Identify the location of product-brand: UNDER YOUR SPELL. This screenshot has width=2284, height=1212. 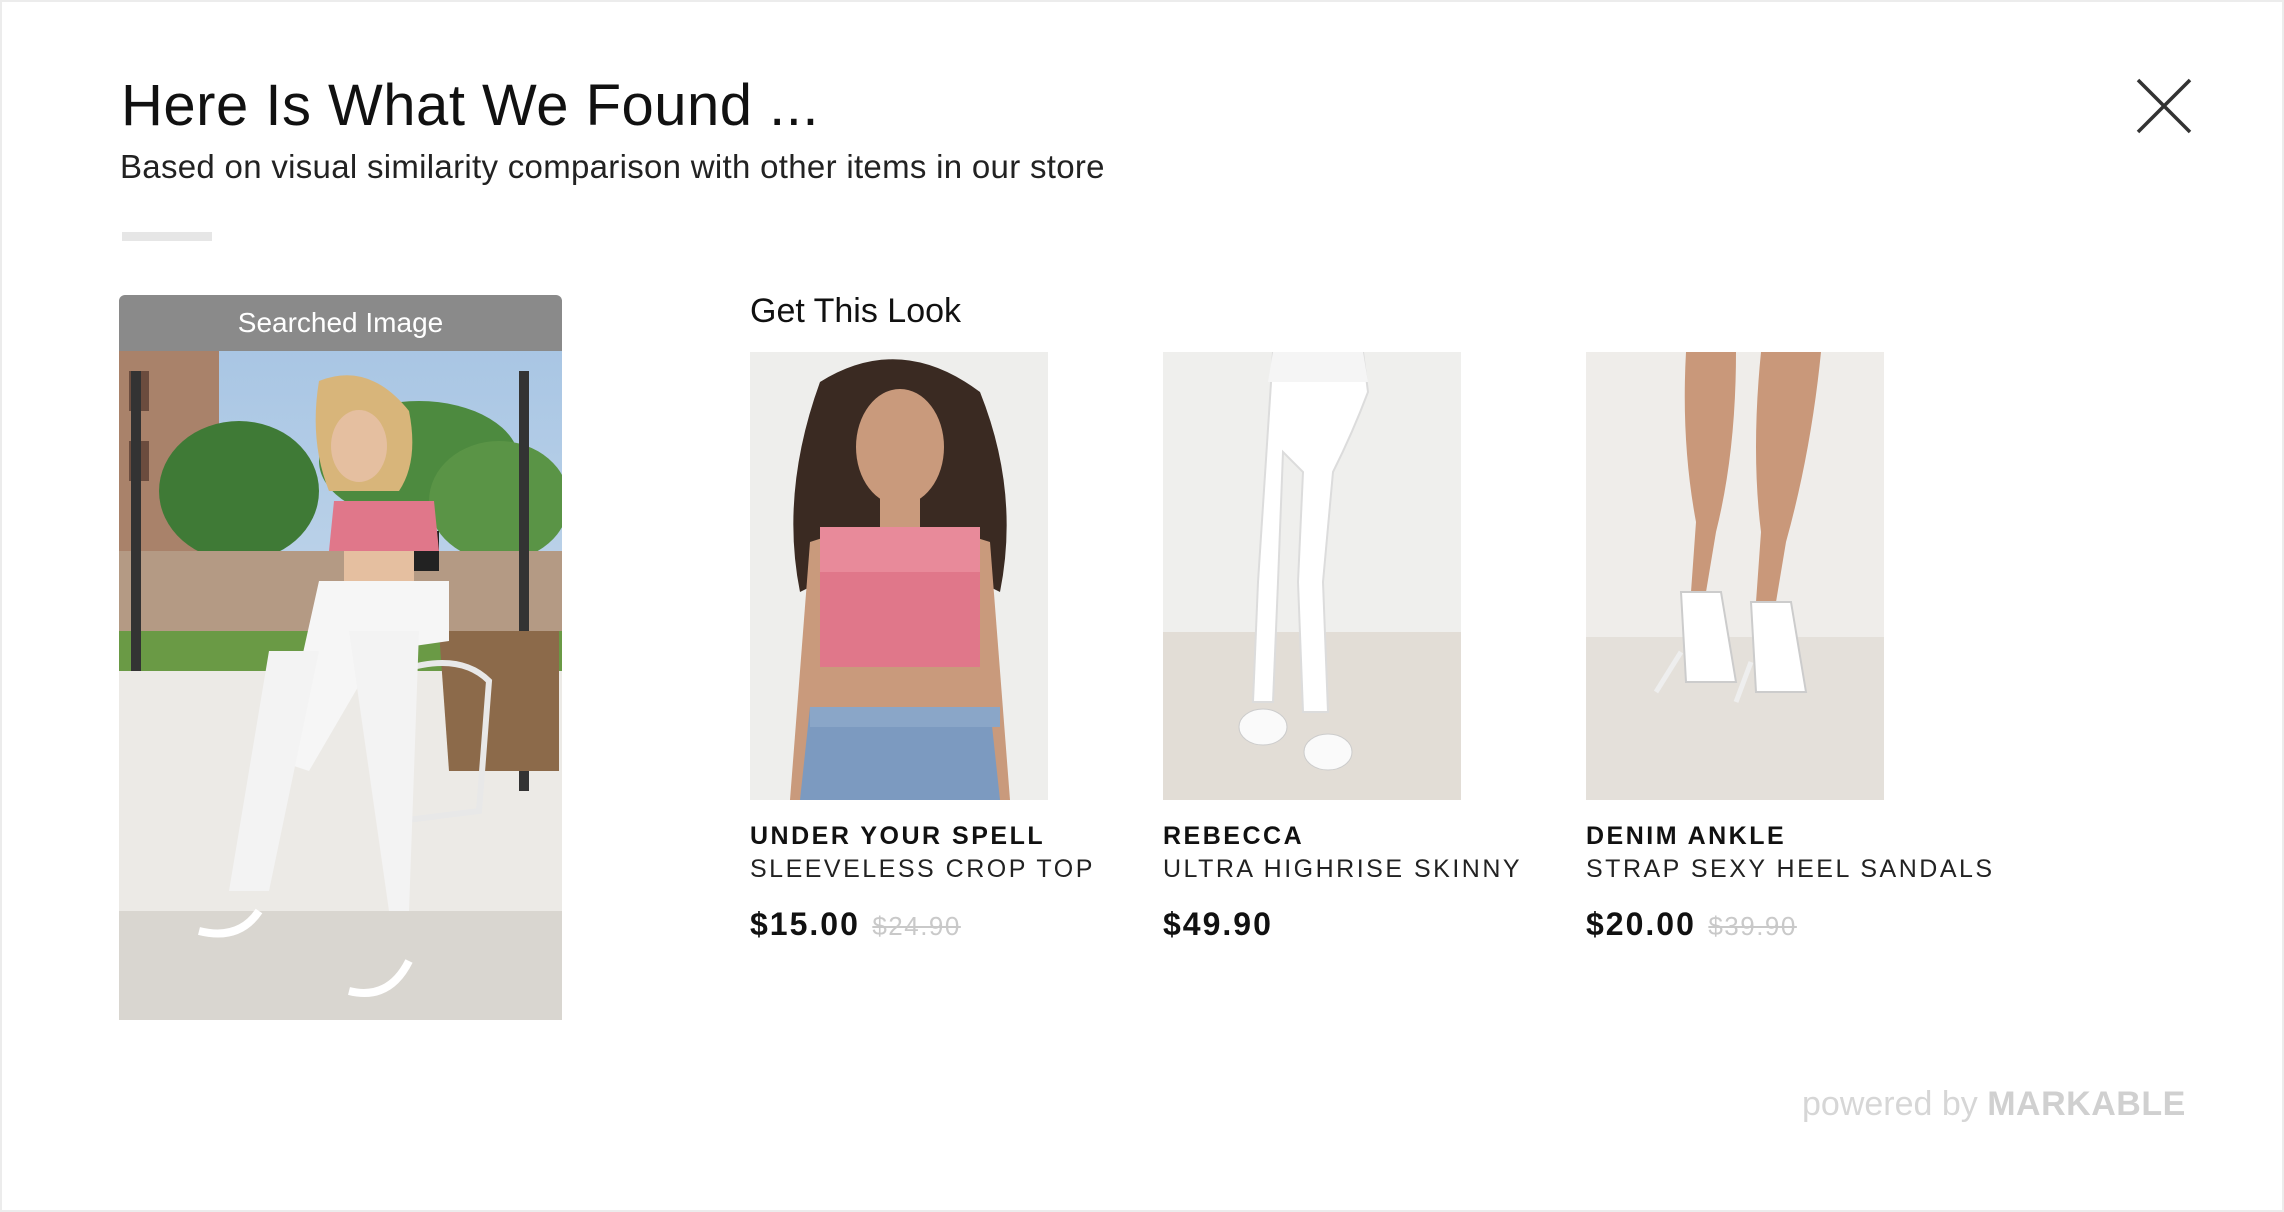
(898, 836).